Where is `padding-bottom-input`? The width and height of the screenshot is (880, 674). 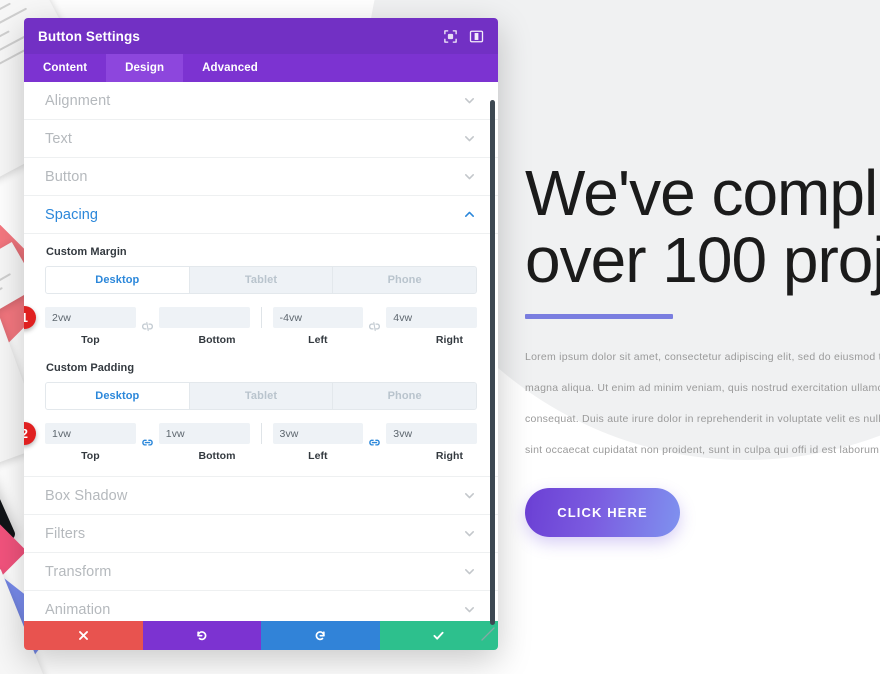 padding-bottom-input is located at coordinates (204, 433).